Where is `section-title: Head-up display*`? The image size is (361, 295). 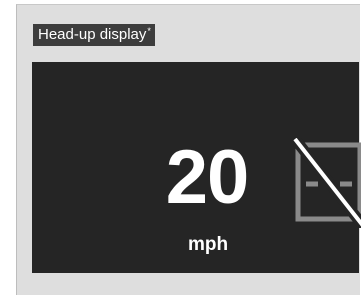 section-title: Head-up display* is located at coordinates (94, 35).